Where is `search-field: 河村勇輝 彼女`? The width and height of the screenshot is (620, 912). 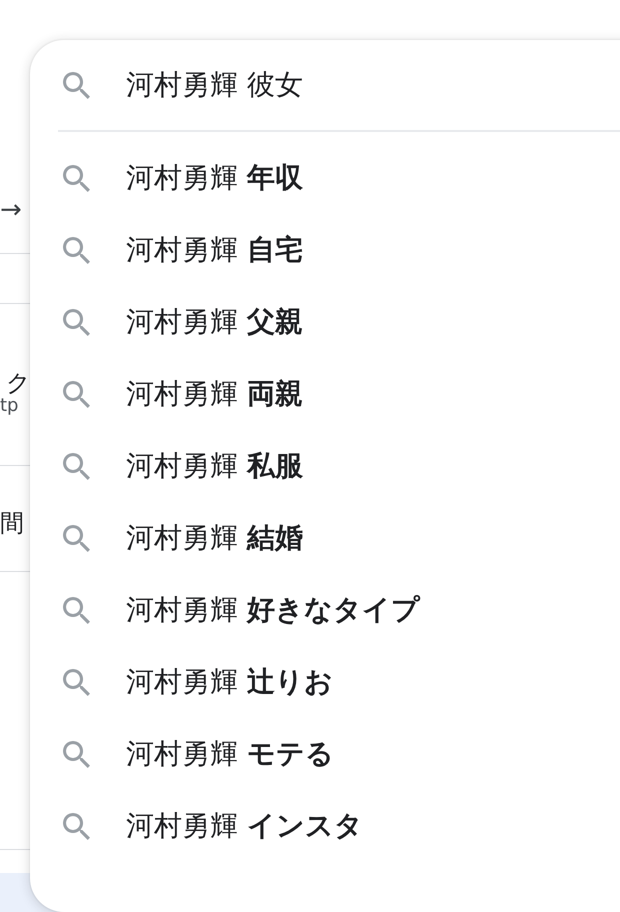 search-field: 河村勇輝 彼女 is located at coordinates (373, 85).